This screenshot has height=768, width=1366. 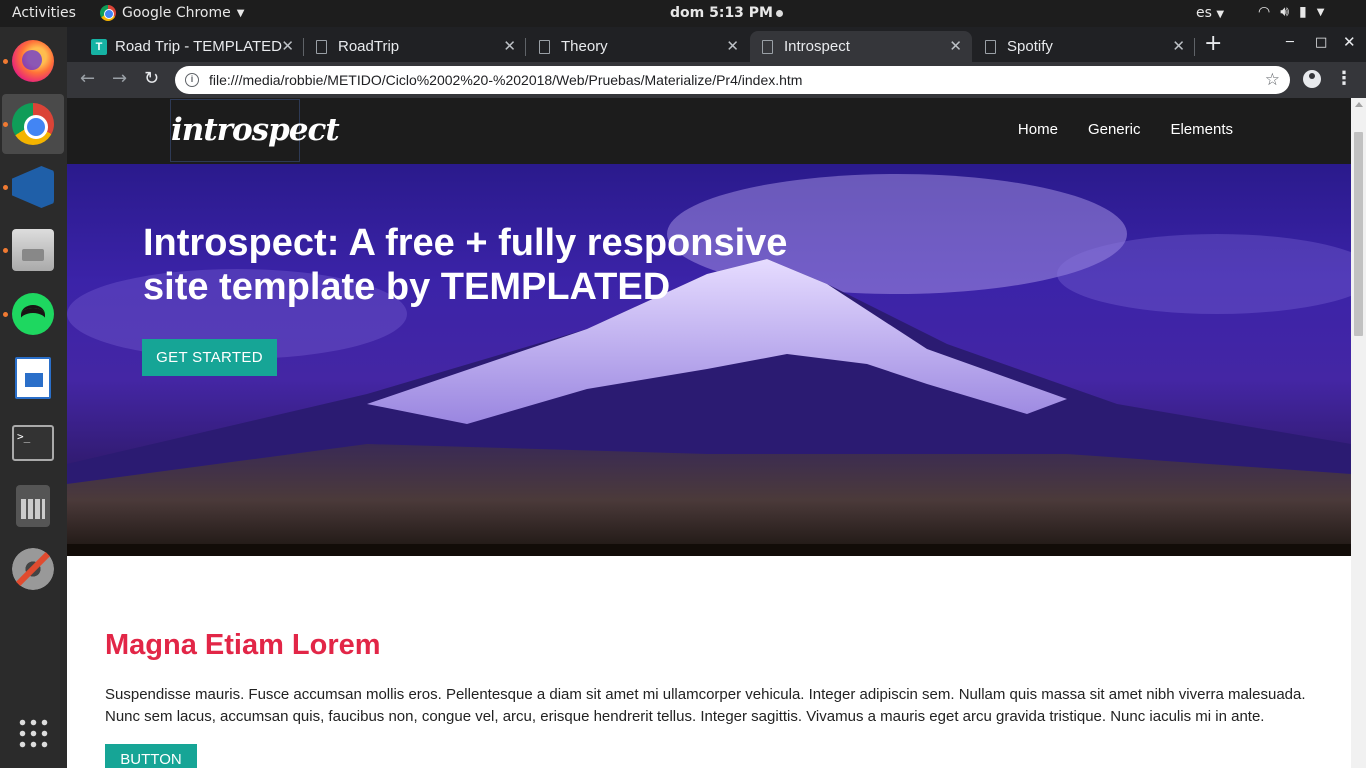 I want to click on dock-chrome, so click(x=33, y=124).